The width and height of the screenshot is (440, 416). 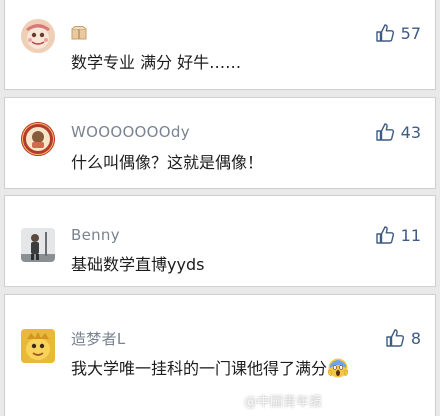 I want to click on watermark-text: @中国青年报, so click(x=282, y=402).